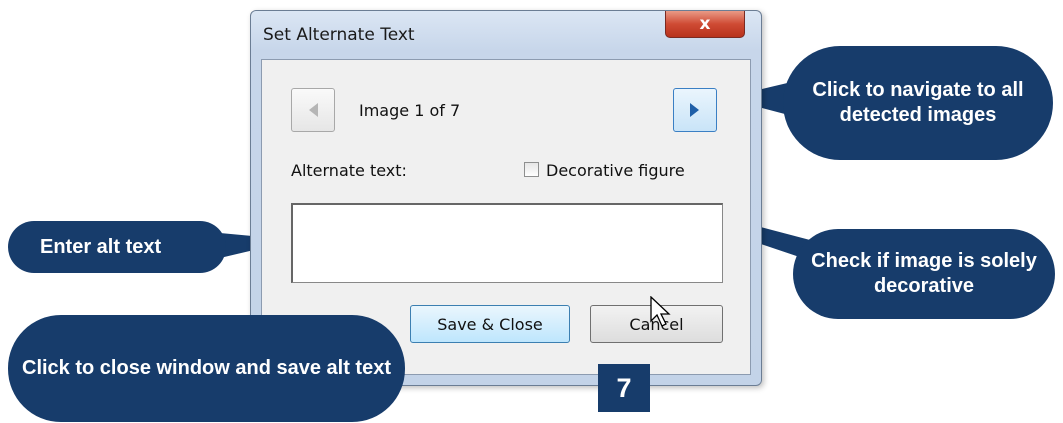 The height and width of the screenshot is (423, 1063). What do you see at coordinates (507, 243) in the screenshot?
I see `alt-text-input` at bounding box center [507, 243].